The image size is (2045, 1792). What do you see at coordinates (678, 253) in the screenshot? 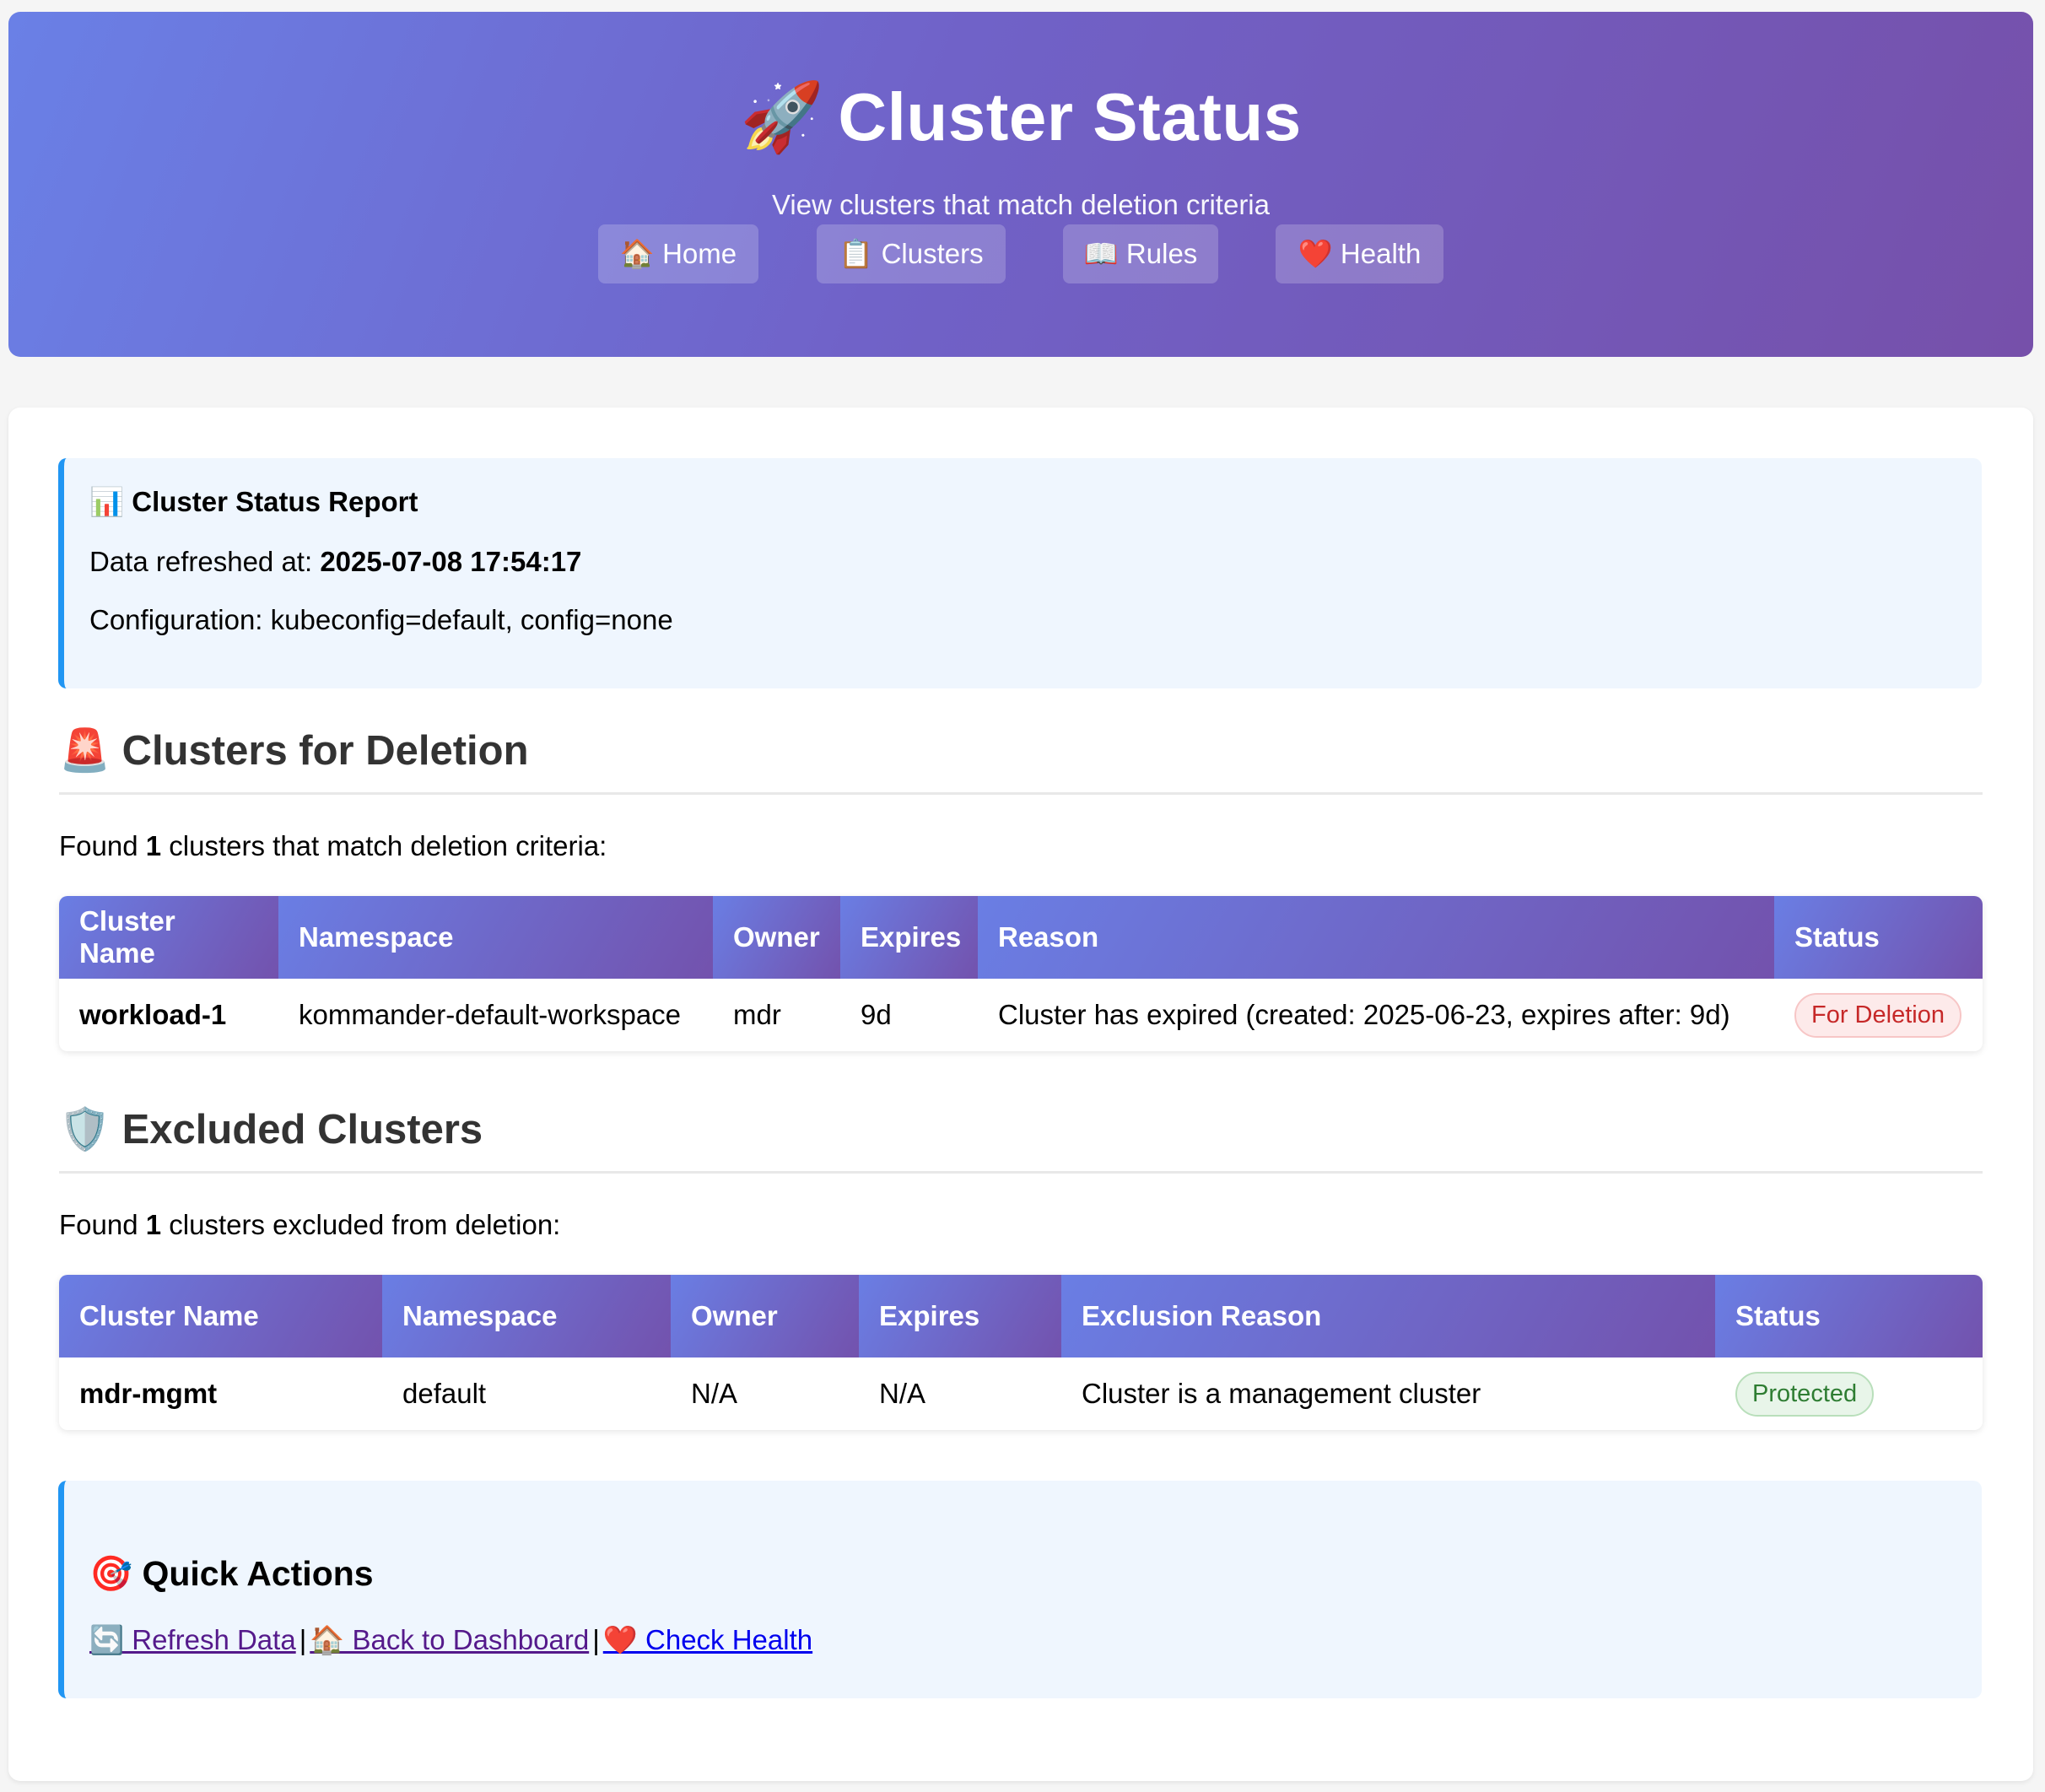
I see `nav-home-button: 🏠 Home` at bounding box center [678, 253].